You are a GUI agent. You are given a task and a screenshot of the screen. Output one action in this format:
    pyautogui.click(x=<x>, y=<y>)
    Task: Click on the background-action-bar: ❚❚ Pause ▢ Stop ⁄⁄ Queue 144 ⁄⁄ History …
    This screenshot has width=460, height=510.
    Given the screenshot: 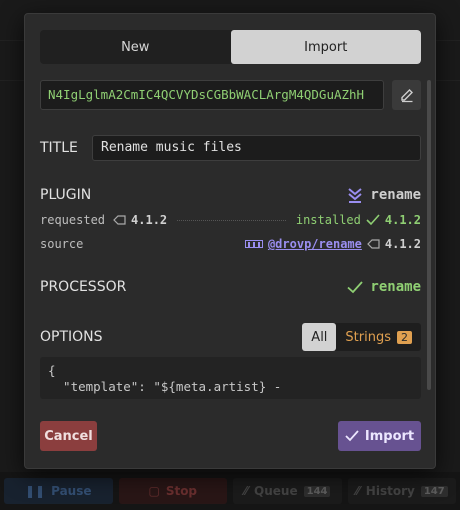 What is the action you would take?
    pyautogui.click(x=230, y=491)
    